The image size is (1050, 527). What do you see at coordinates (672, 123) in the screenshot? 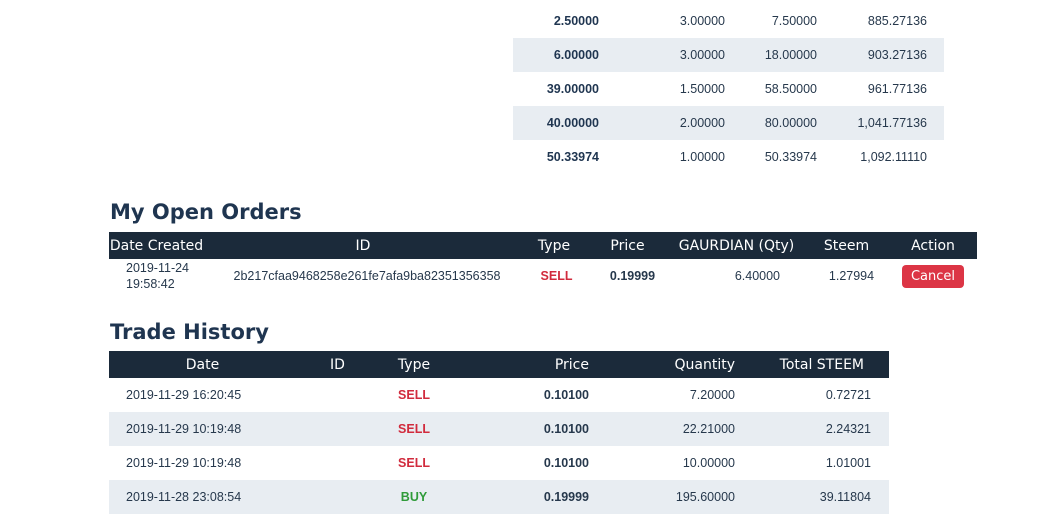
I see `book-amount: 2.00000` at bounding box center [672, 123].